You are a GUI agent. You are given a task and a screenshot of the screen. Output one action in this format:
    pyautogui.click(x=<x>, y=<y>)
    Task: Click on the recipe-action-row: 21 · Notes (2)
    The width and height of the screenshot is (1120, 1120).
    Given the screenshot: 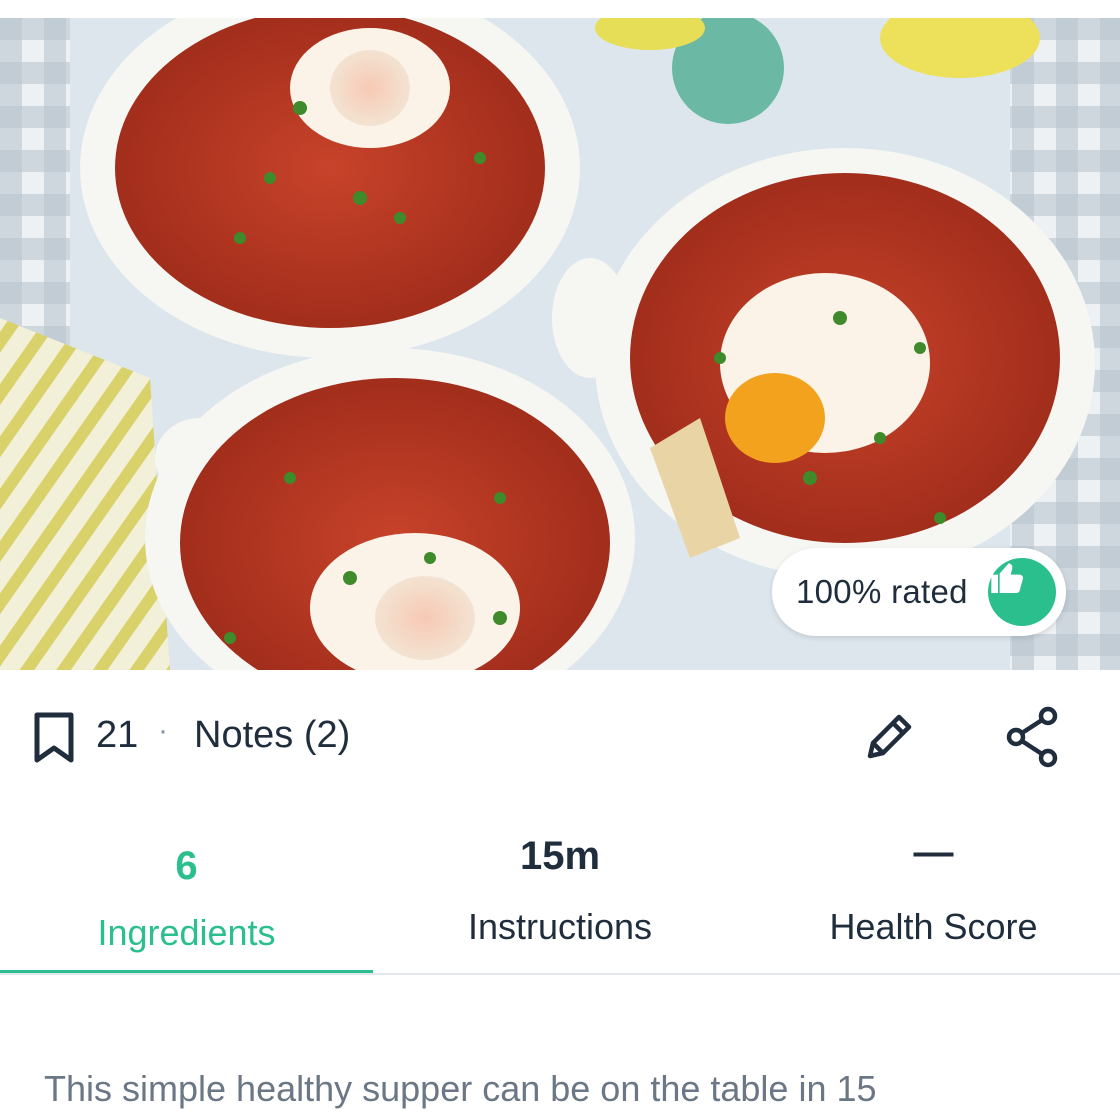 What is the action you would take?
    pyautogui.click(x=560, y=738)
    